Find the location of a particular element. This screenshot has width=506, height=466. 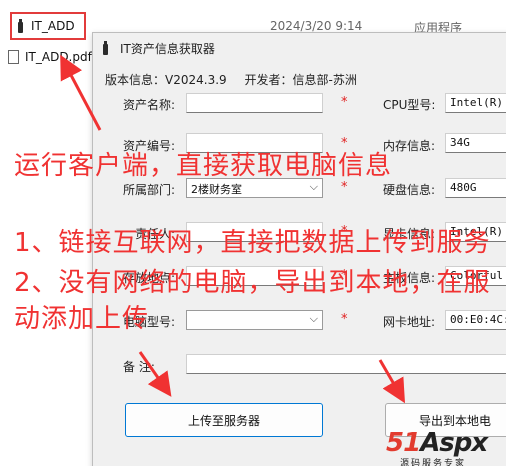

arrow-to-exe is located at coordinates (81, 92).